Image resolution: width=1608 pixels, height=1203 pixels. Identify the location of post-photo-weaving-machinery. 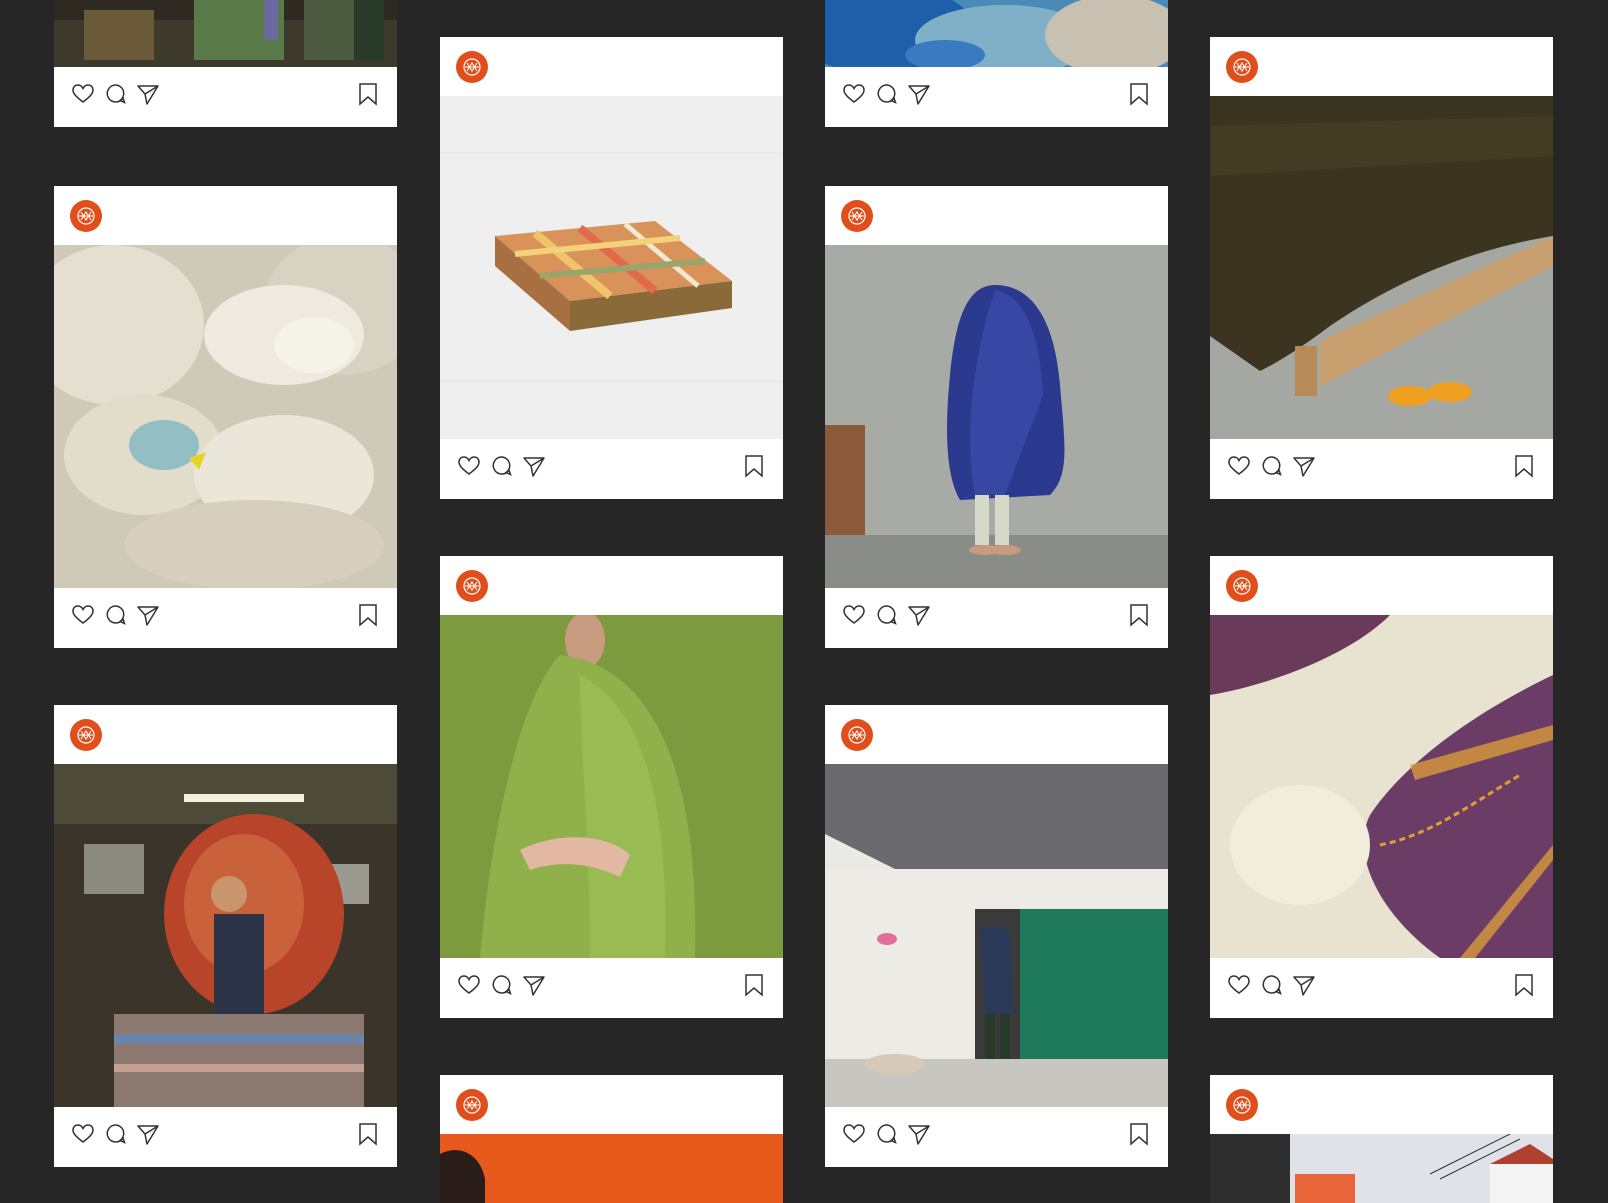
(225, 33).